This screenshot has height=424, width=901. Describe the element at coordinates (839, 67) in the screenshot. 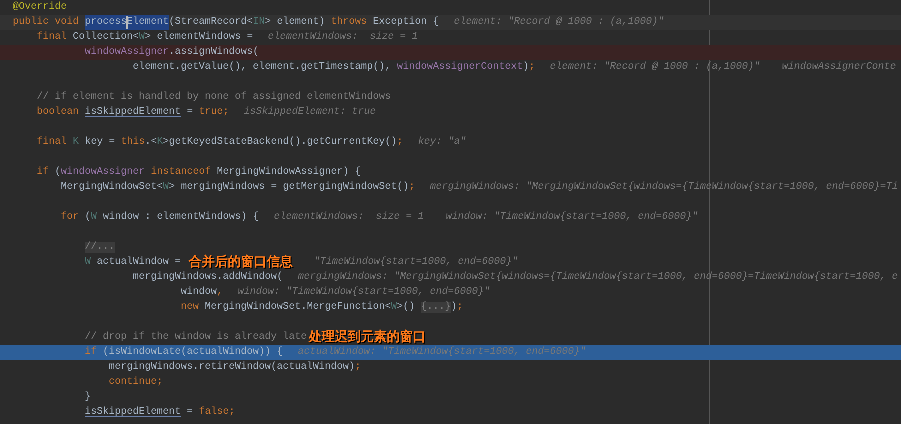

I see `inline-hint: windowAssignerConte` at that location.